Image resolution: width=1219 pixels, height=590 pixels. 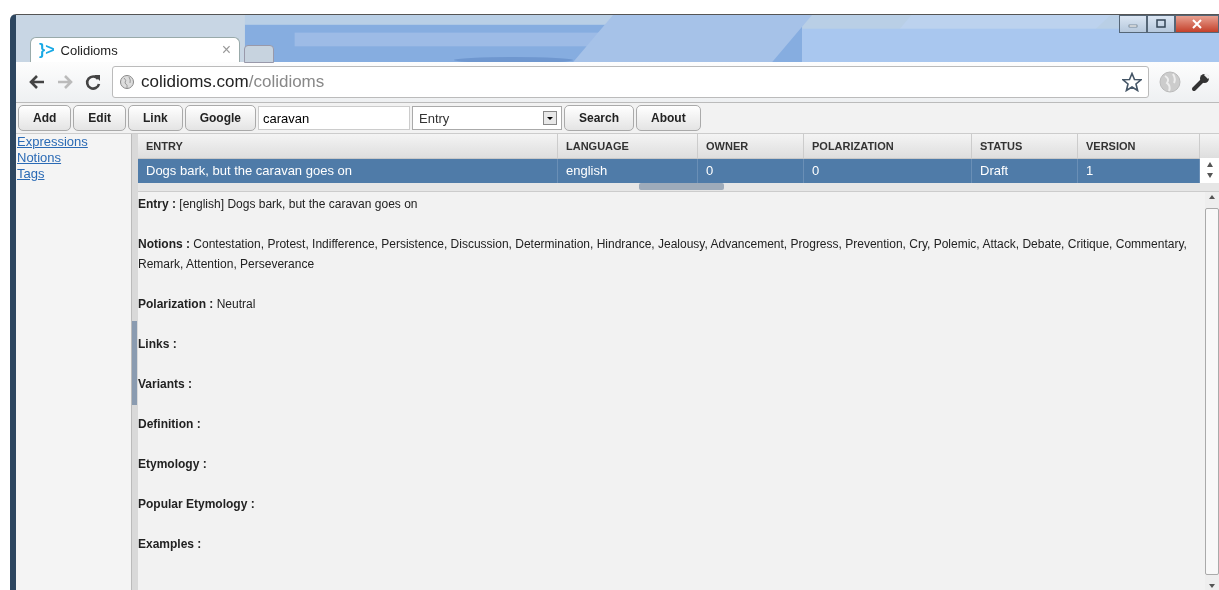 I want to click on table-row: Dogs bark, but the caravan goes on english 0 0 Draft 1, so click(x=669, y=171).